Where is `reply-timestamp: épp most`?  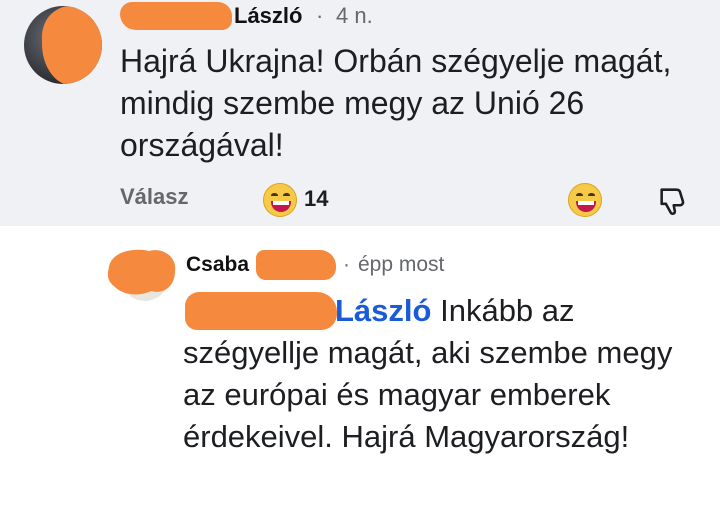
reply-timestamp: épp most is located at coordinates (401, 264).